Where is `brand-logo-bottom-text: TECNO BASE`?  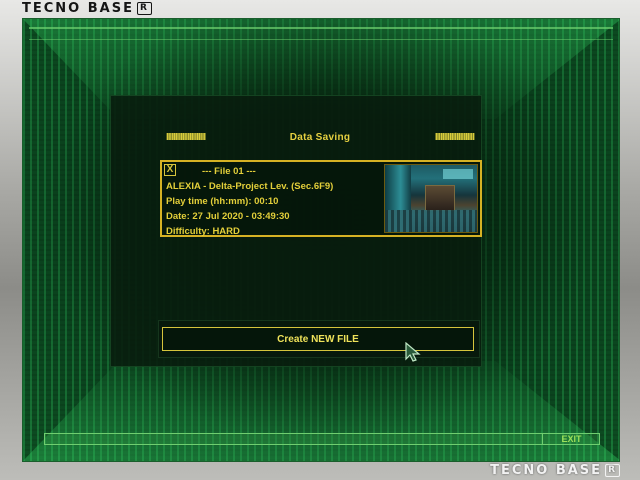 brand-logo-bottom-text: TECNO BASE is located at coordinates (546, 470).